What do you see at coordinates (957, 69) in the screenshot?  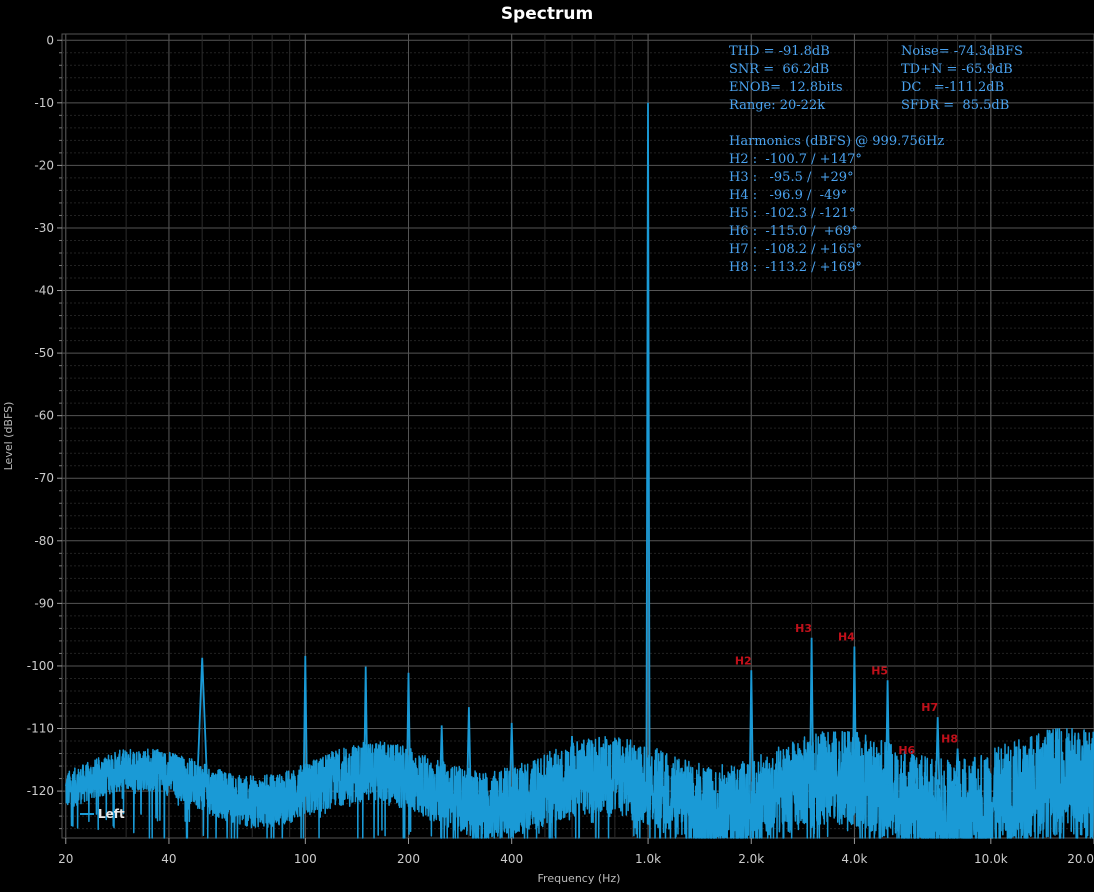 I see `stat-line: TD+N = -65.9dB` at bounding box center [957, 69].